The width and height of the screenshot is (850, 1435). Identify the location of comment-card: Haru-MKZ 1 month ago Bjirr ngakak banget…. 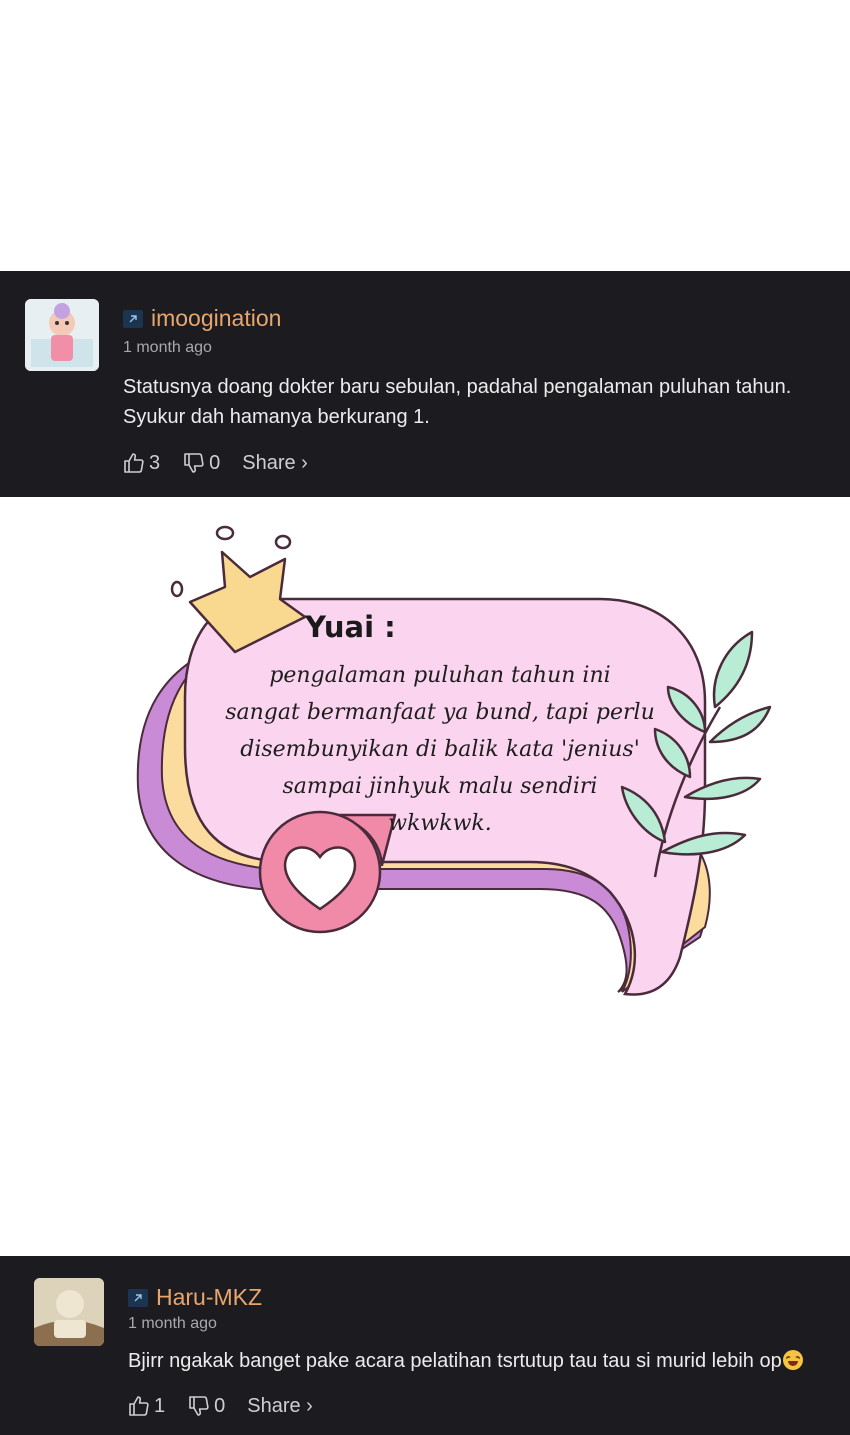
(425, 1345).